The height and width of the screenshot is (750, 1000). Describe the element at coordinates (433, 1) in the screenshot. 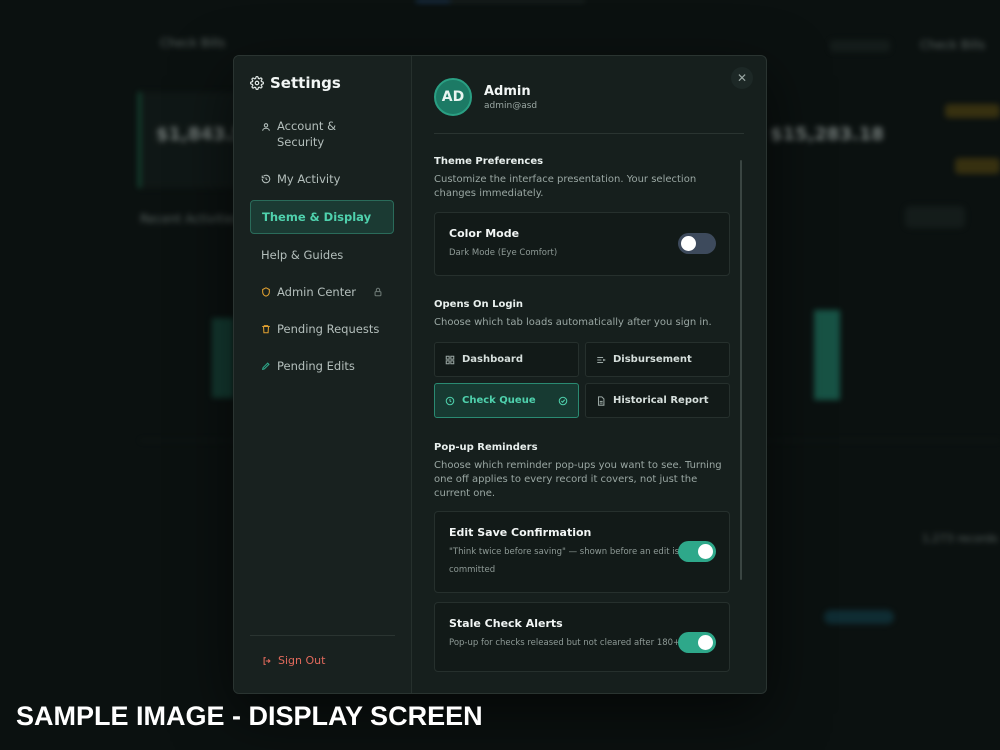

I see `background-active-tab` at that location.